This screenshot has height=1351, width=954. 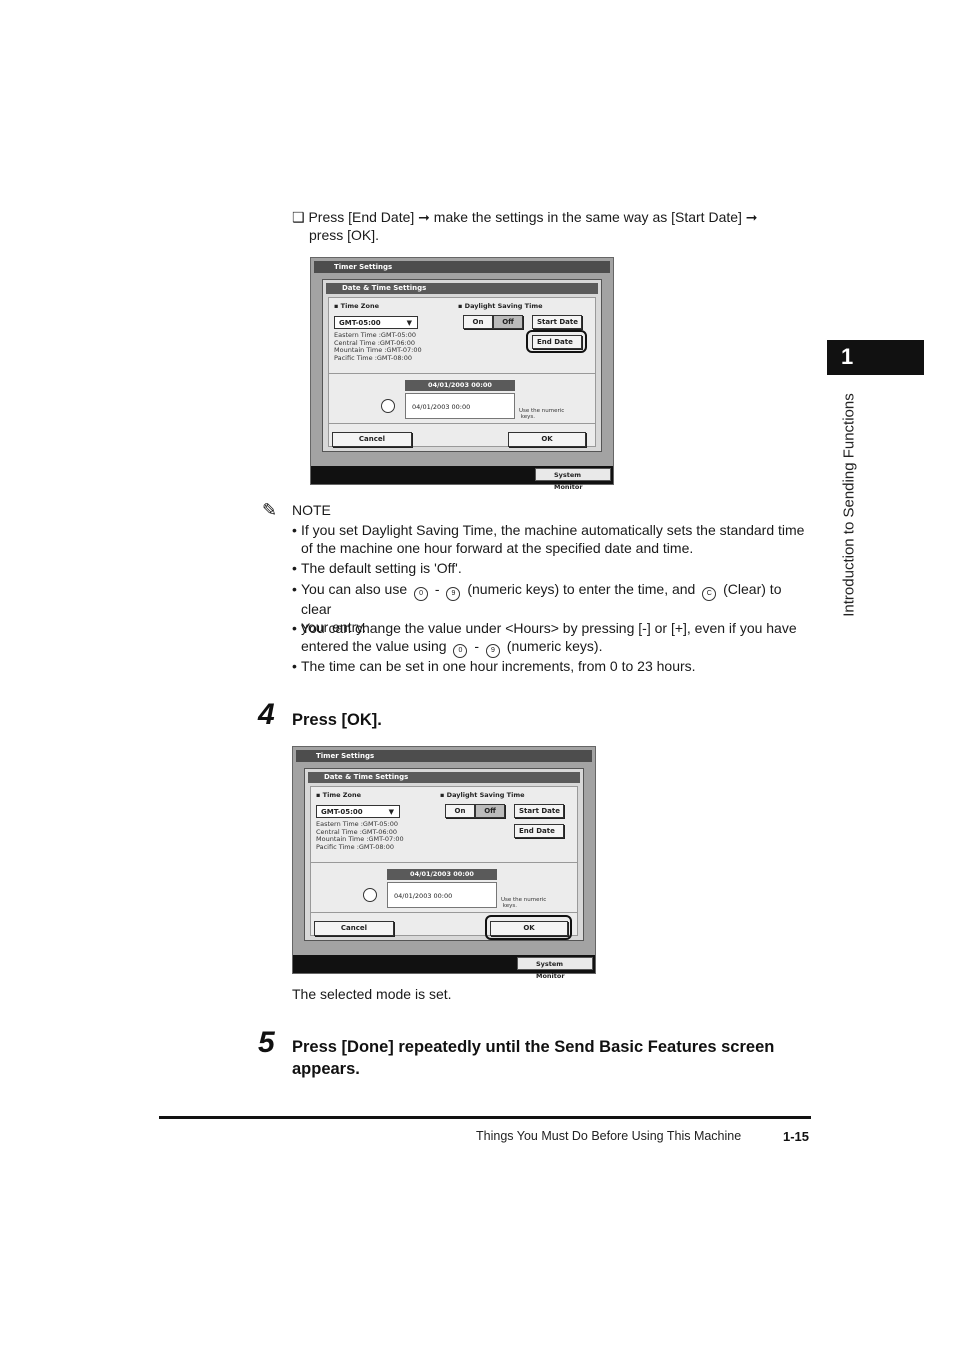 What do you see at coordinates (337, 720) in the screenshot?
I see `step-4-title: Press [OK].` at bounding box center [337, 720].